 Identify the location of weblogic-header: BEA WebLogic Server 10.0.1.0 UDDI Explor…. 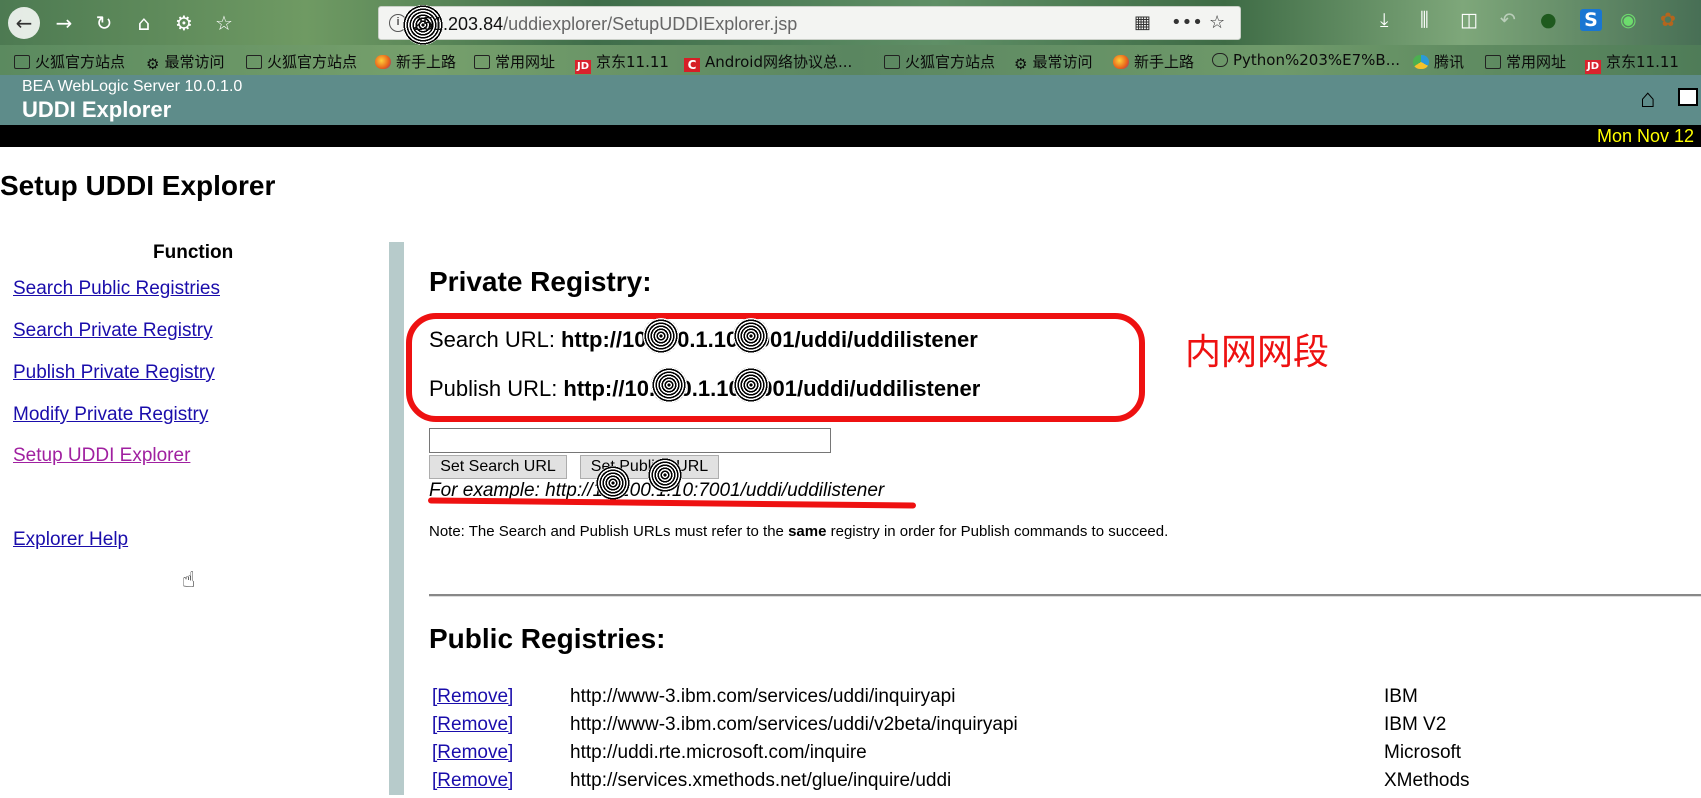
(850, 100).